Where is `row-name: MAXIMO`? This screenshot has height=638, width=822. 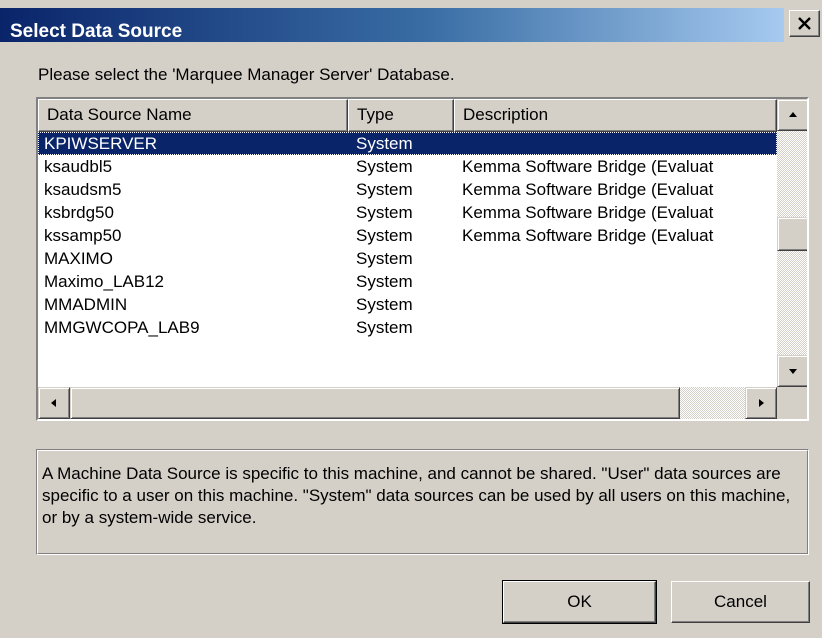
row-name: MAXIMO is located at coordinates (78, 258).